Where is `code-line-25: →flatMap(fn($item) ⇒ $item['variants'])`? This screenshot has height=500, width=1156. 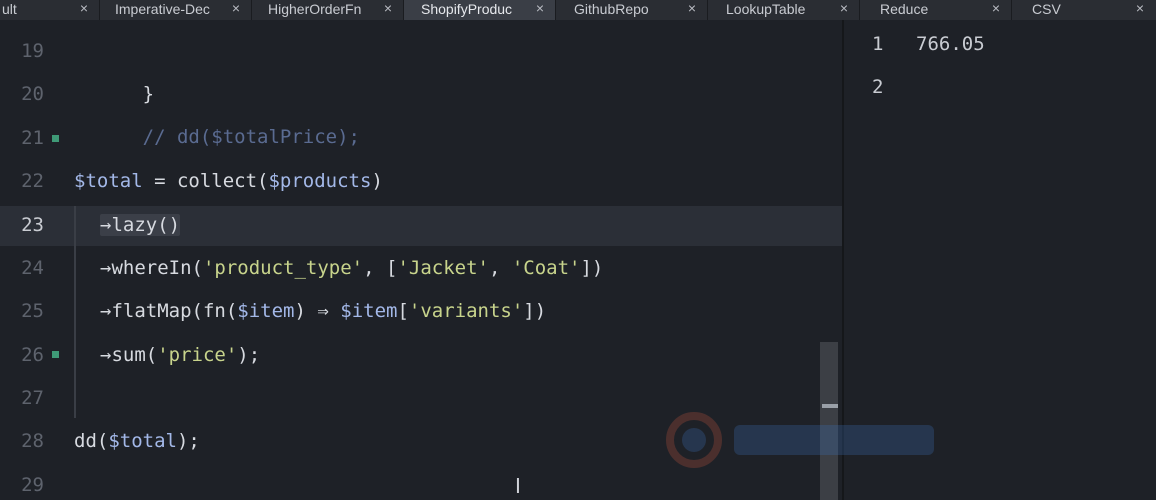
code-line-25: →flatMap(fn($item) ⇒ $item['variants']) is located at coordinates (323, 311).